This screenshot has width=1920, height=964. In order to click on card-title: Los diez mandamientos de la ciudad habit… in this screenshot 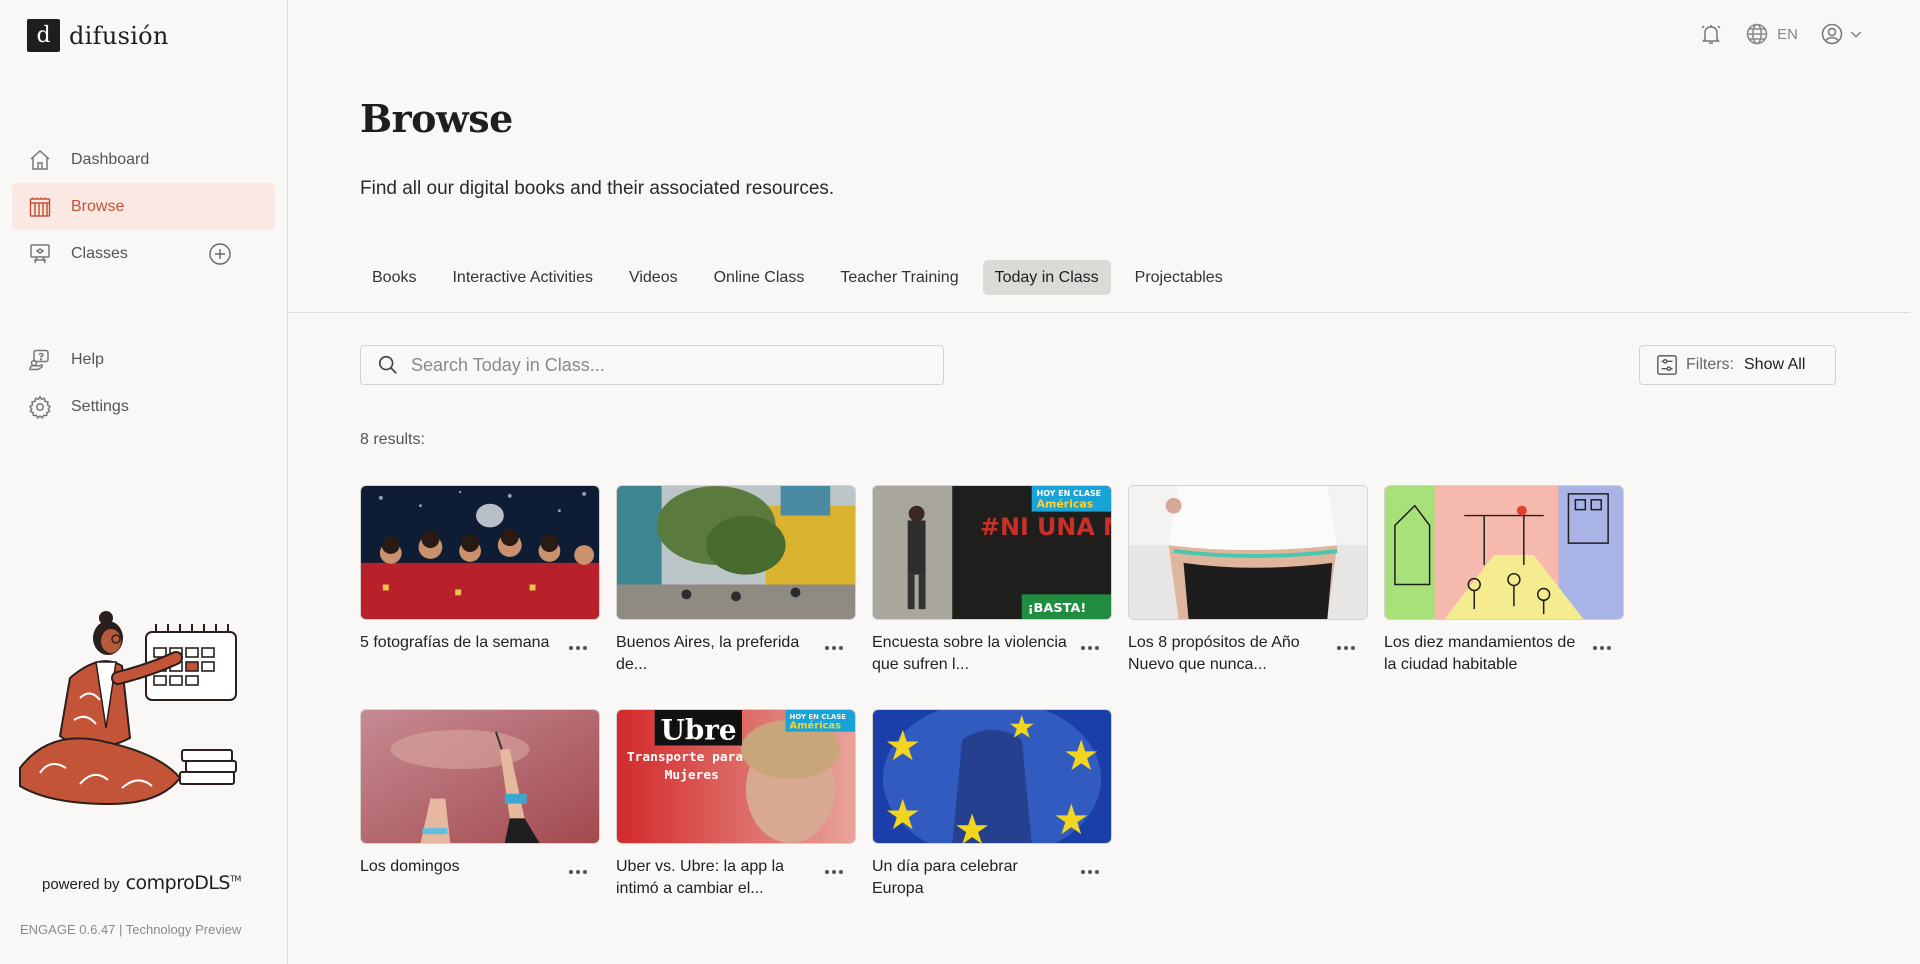, I will do `click(1482, 654)`.